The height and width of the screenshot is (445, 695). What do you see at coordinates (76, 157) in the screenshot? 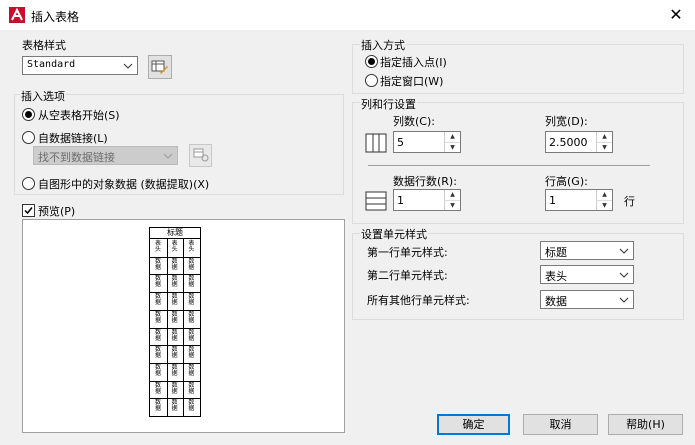
I see `data-link-value: 找不到数据链接` at bounding box center [76, 157].